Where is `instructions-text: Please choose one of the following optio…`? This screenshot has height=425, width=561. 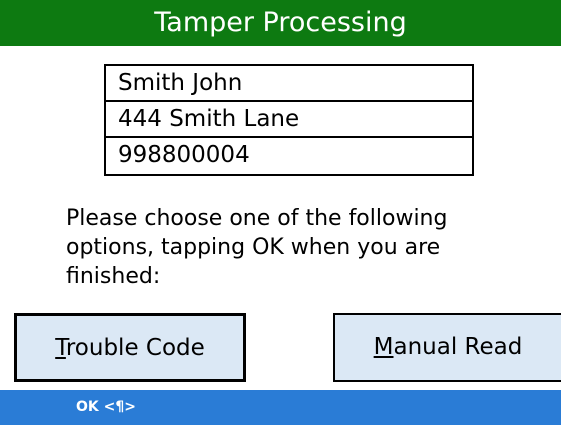 instructions-text: Please choose one of the following optio… is located at coordinates (257, 247).